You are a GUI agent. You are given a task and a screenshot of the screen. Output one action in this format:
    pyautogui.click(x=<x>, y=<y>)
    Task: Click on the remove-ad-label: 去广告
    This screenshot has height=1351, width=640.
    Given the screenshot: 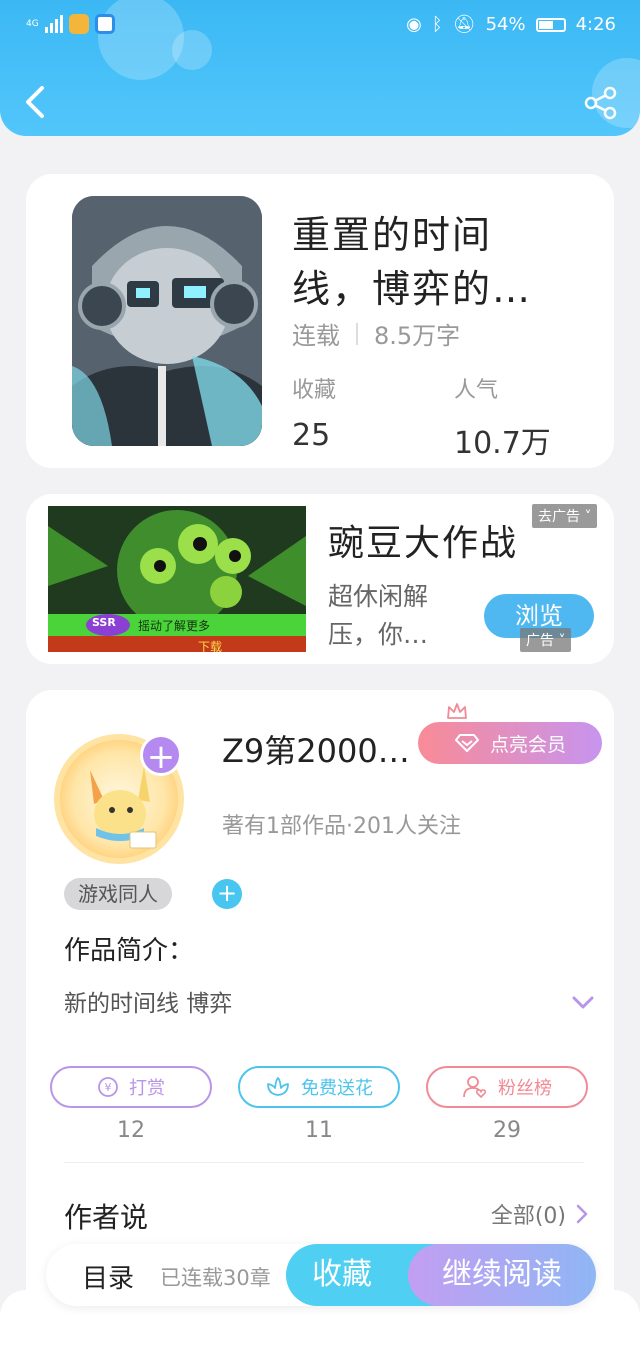 What is the action you would take?
    pyautogui.click(x=559, y=517)
    